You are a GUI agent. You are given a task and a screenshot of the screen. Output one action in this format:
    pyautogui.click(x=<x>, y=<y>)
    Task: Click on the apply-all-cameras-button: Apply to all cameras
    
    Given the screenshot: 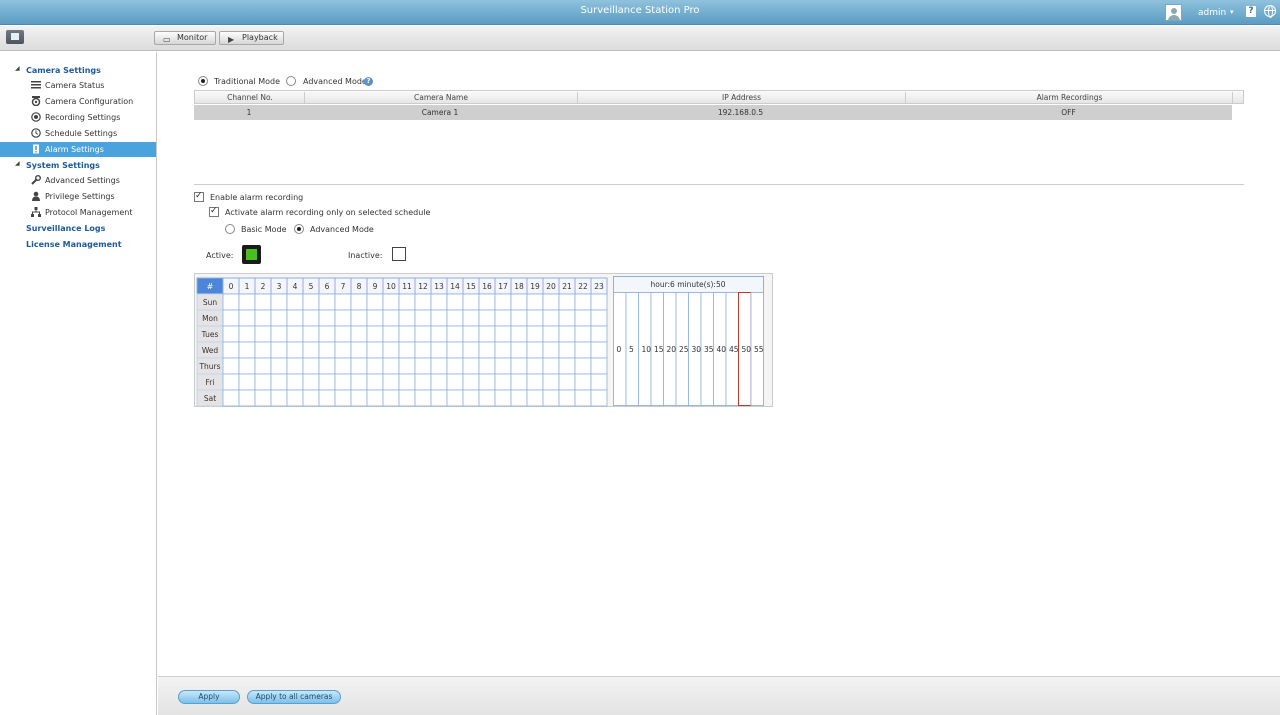 What is the action you would take?
    pyautogui.click(x=294, y=697)
    